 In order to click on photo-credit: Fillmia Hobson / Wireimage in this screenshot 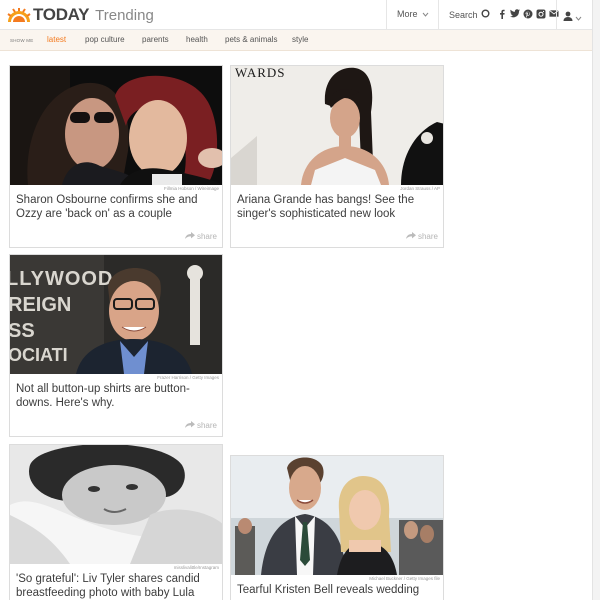, I will do `click(191, 188)`.